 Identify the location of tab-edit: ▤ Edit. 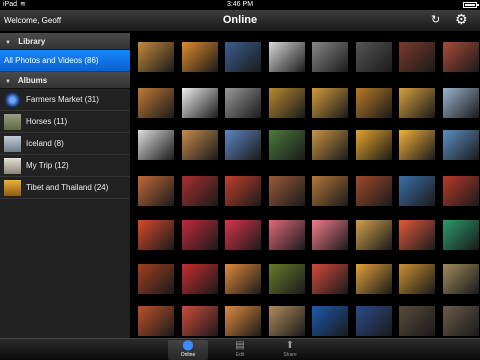
(240, 350).